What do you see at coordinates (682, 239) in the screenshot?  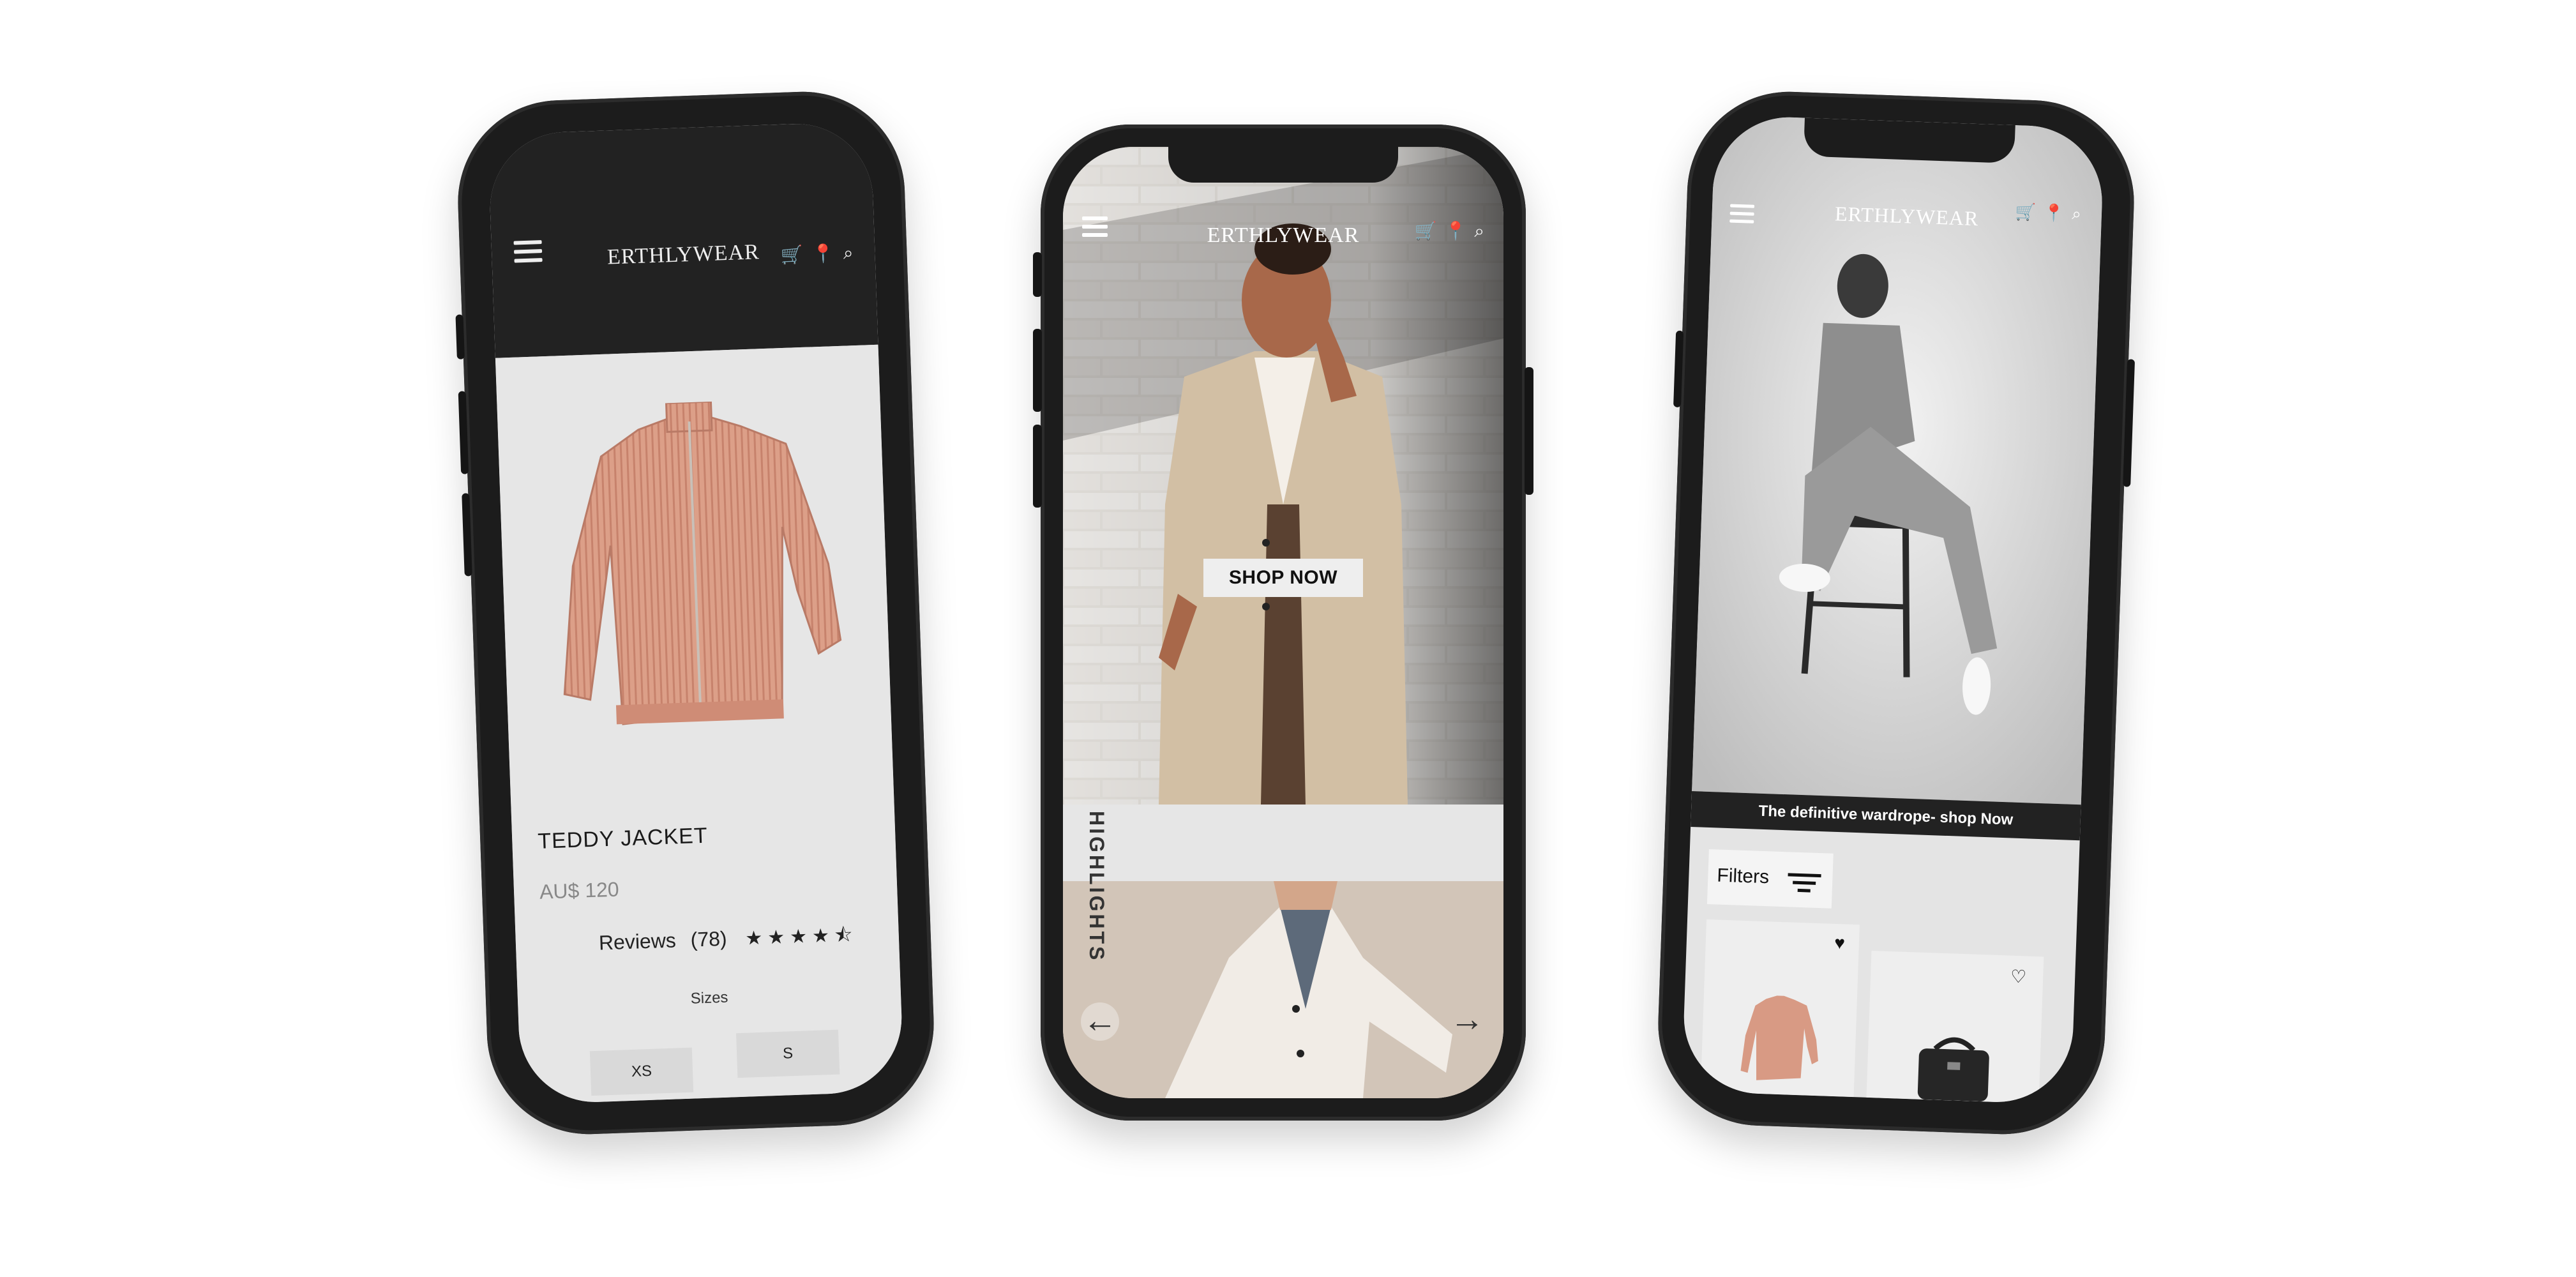 I see `app-header: ERTHLYWEAR 🛒📍⌕` at bounding box center [682, 239].